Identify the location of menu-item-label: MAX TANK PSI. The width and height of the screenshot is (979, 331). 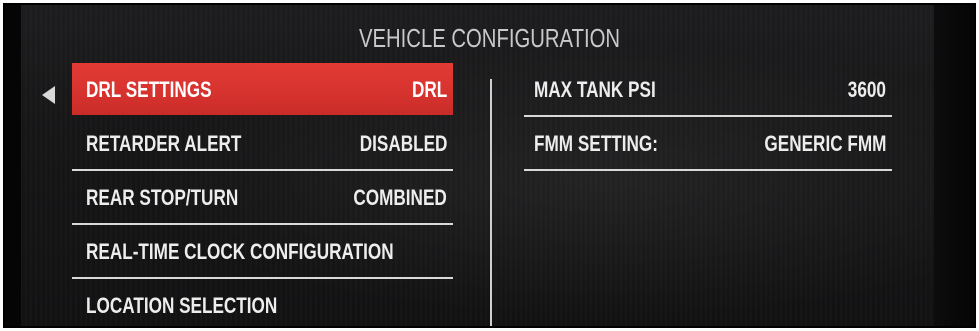
(595, 89).